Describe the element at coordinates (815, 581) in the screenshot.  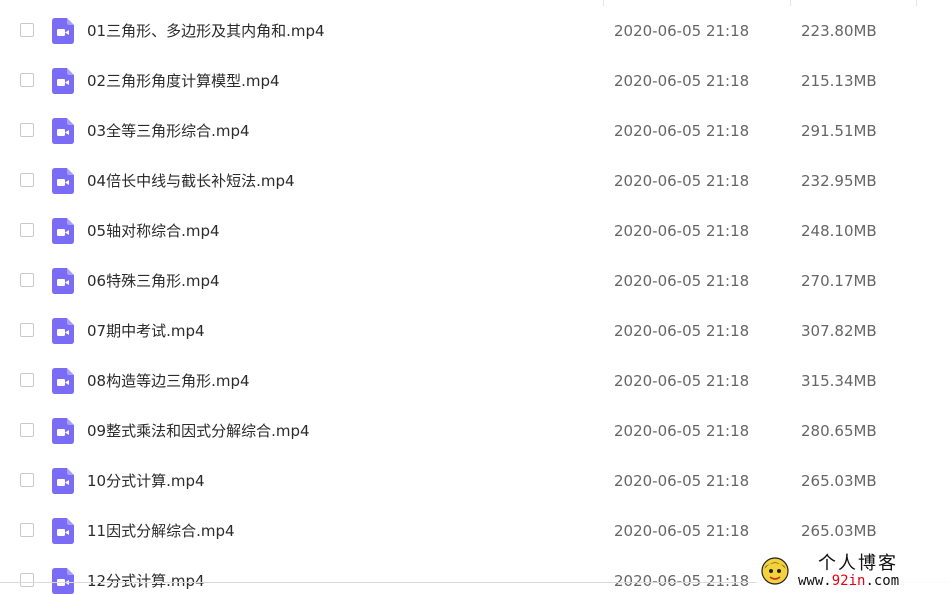
I see `watermark-url-prefix: www.` at that location.